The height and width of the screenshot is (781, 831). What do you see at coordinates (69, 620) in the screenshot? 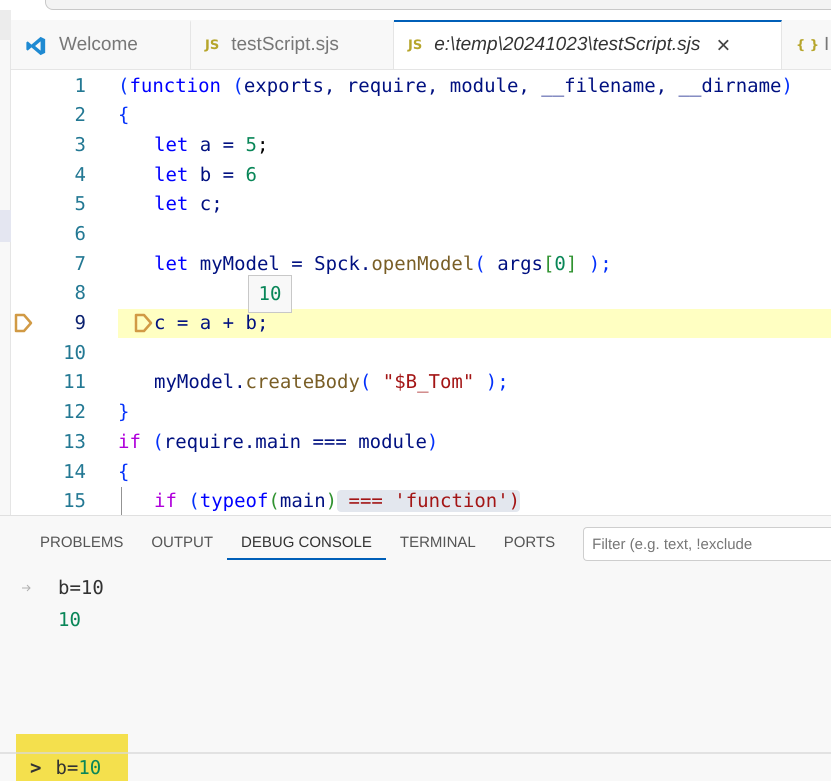
I see `console-result-text: 10` at bounding box center [69, 620].